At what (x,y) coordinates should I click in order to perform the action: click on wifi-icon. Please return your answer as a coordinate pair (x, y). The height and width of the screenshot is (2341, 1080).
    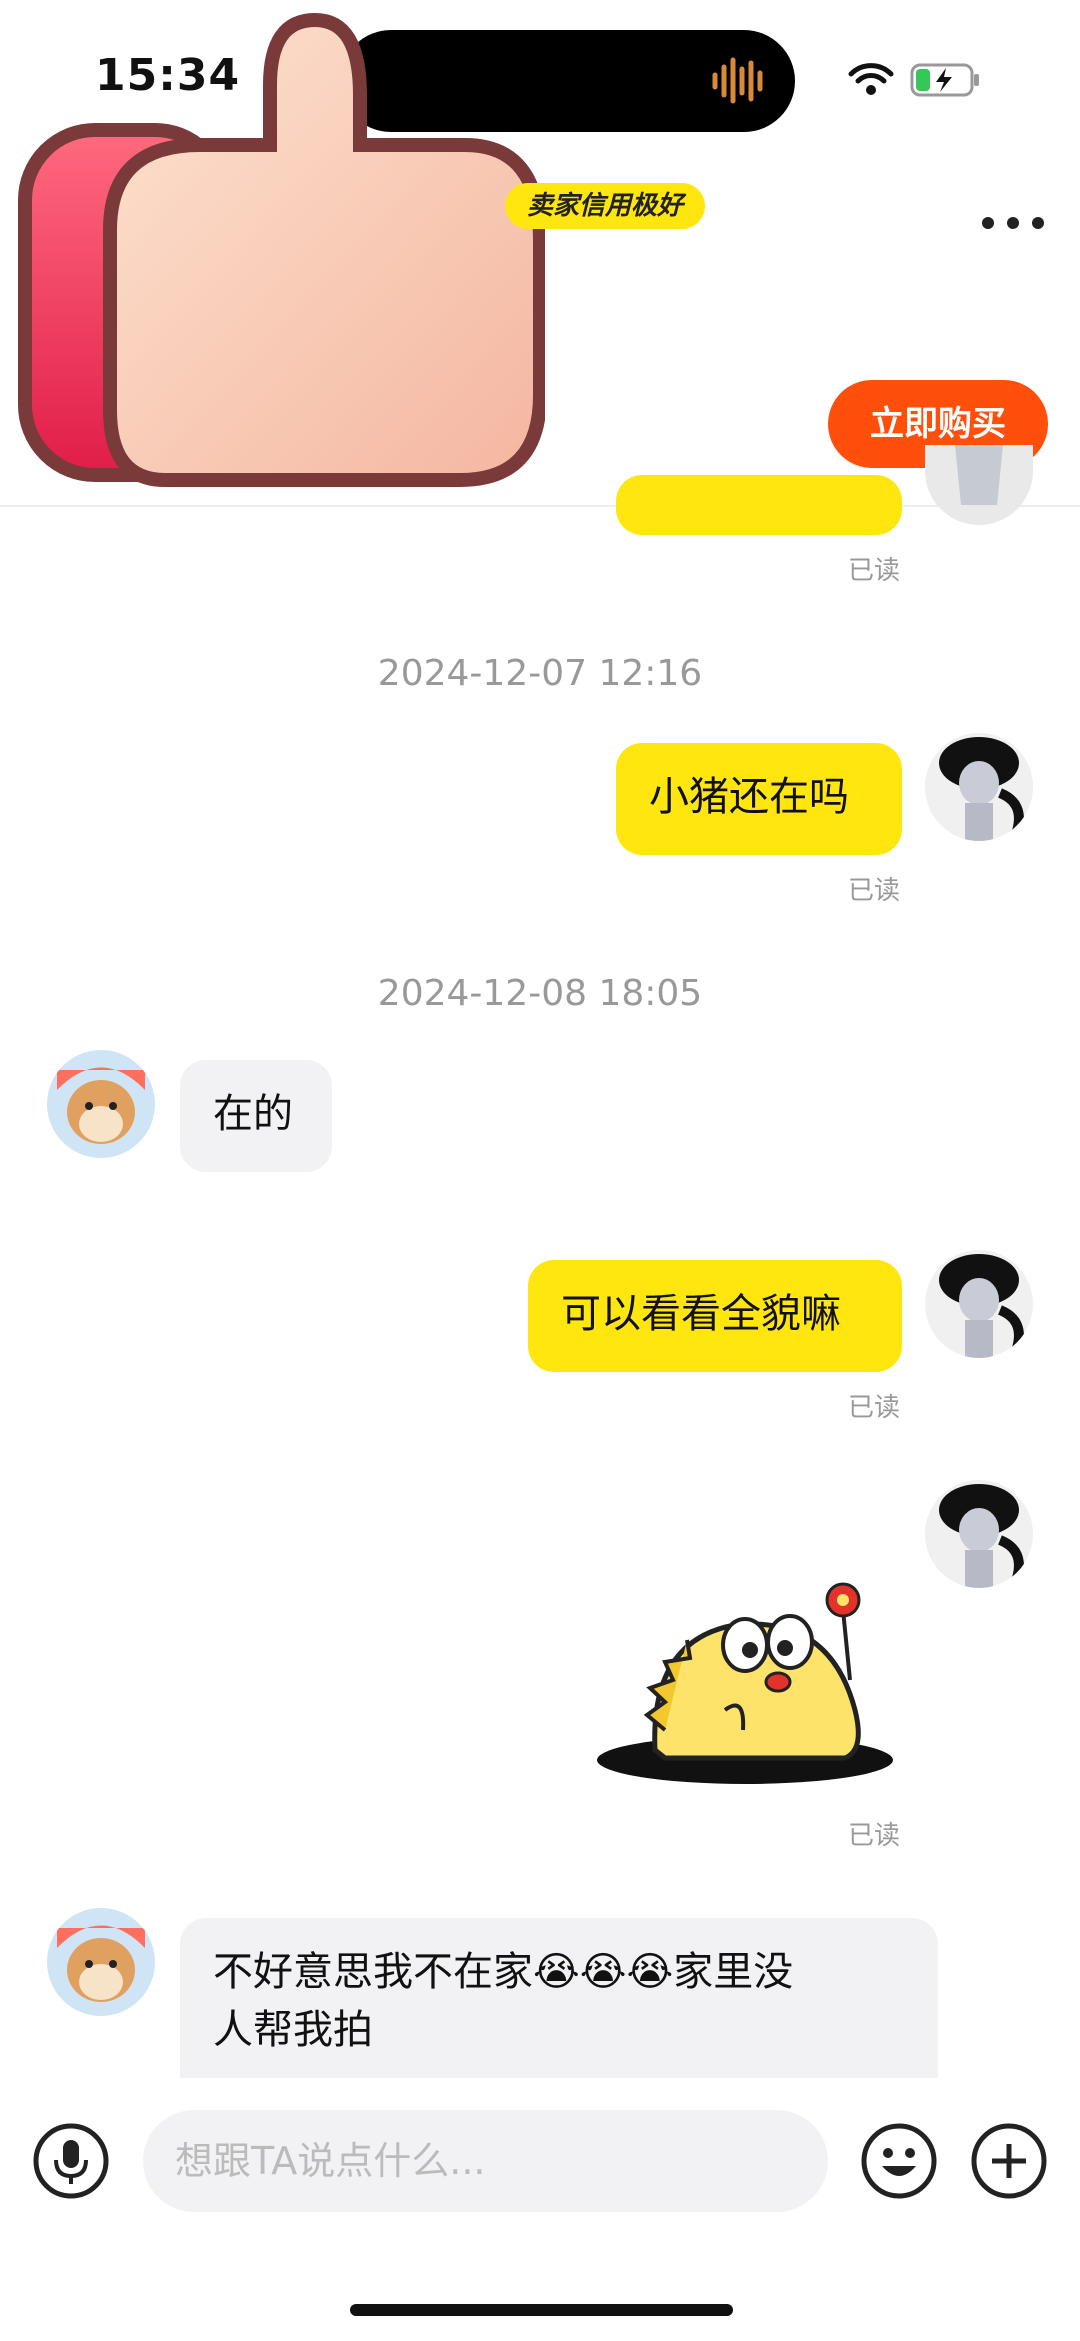
    Looking at the image, I should click on (871, 79).